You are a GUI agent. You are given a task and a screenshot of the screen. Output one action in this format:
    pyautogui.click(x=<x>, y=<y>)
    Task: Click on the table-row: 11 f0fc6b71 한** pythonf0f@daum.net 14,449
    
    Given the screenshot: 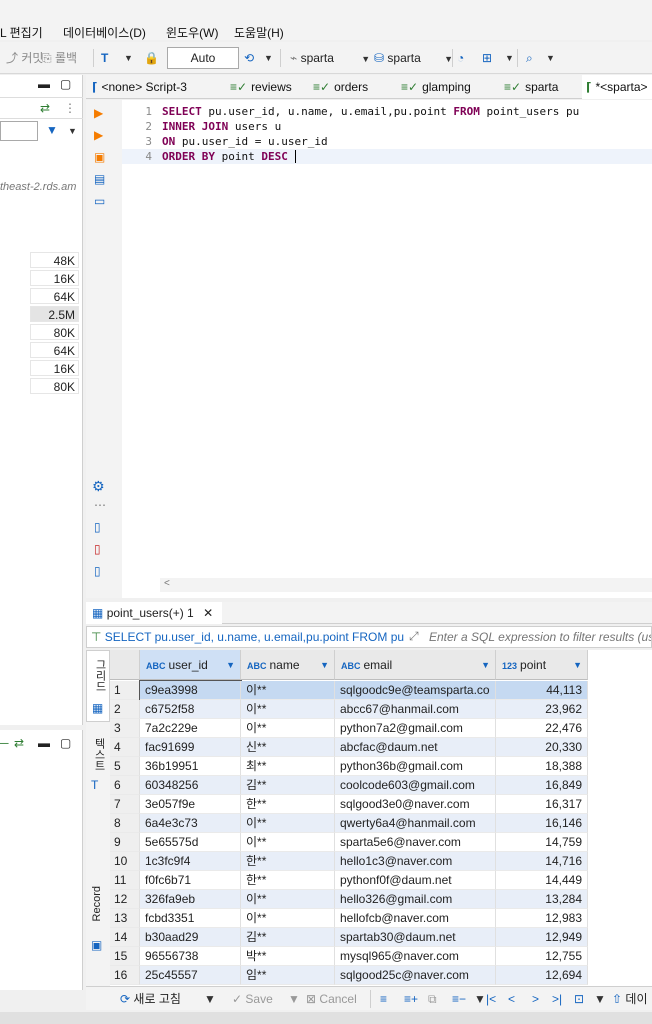 What is the action you would take?
    pyautogui.click(x=349, y=880)
    